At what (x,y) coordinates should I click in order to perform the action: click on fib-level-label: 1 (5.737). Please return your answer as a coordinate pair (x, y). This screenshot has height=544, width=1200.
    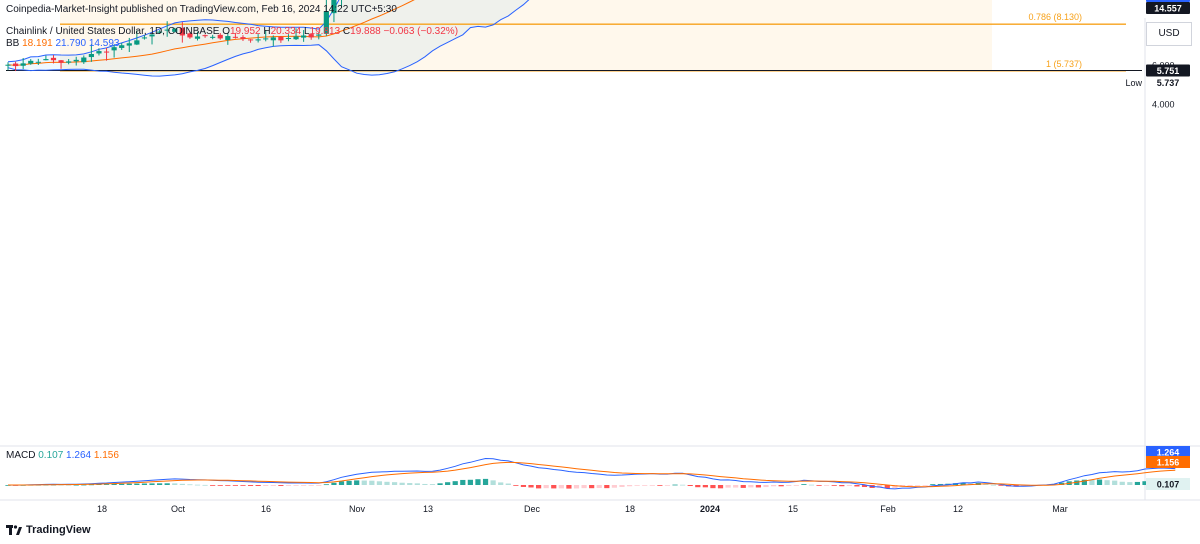
    Looking at the image, I should click on (1064, 64).